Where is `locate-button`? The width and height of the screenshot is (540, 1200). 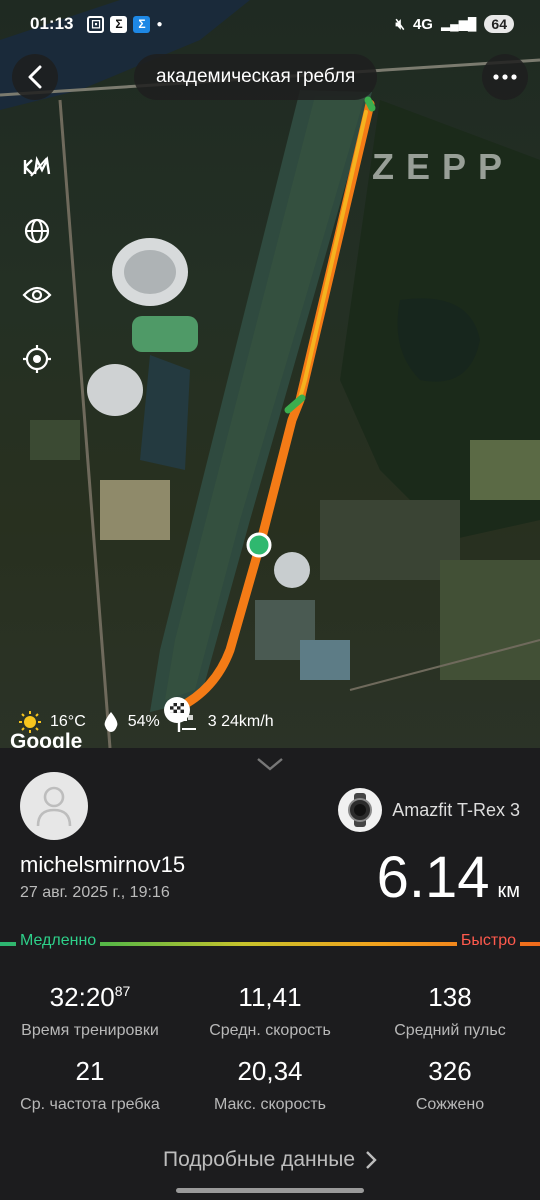
locate-button is located at coordinates (37, 359).